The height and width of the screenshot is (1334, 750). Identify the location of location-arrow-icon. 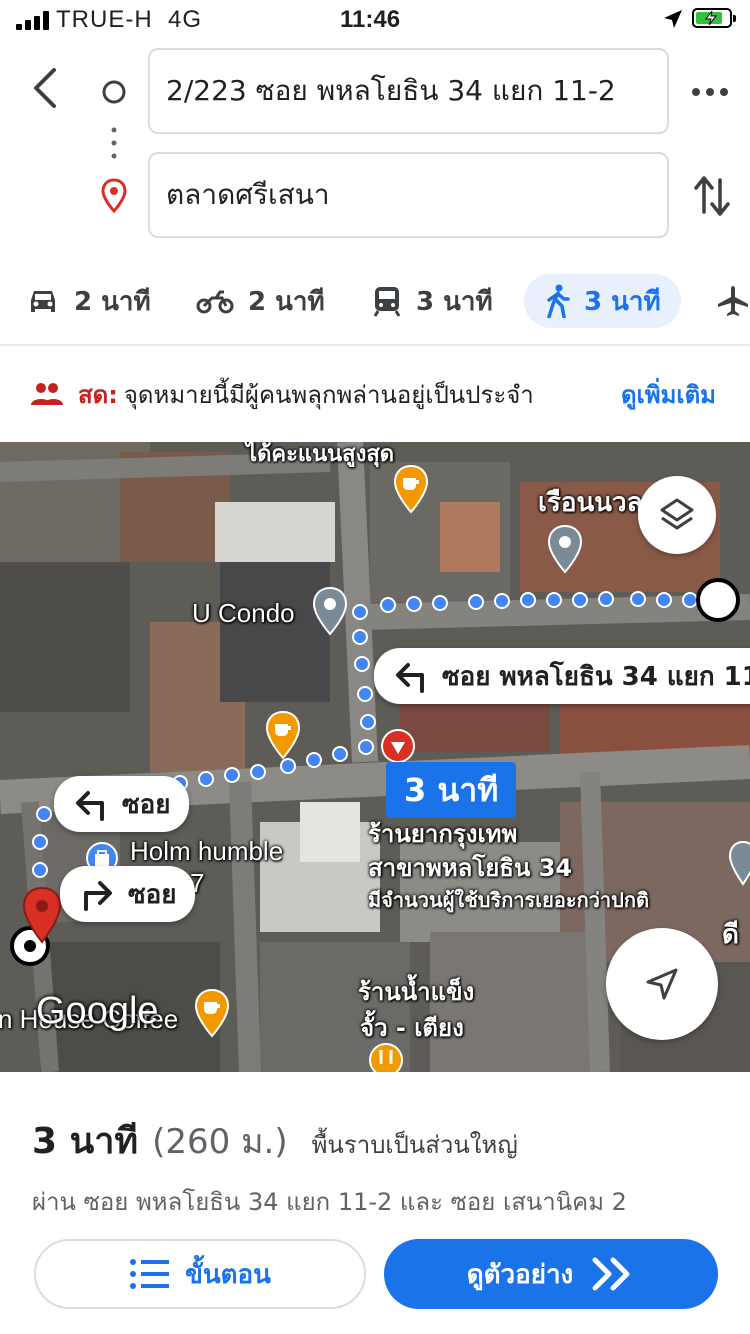
(673, 19).